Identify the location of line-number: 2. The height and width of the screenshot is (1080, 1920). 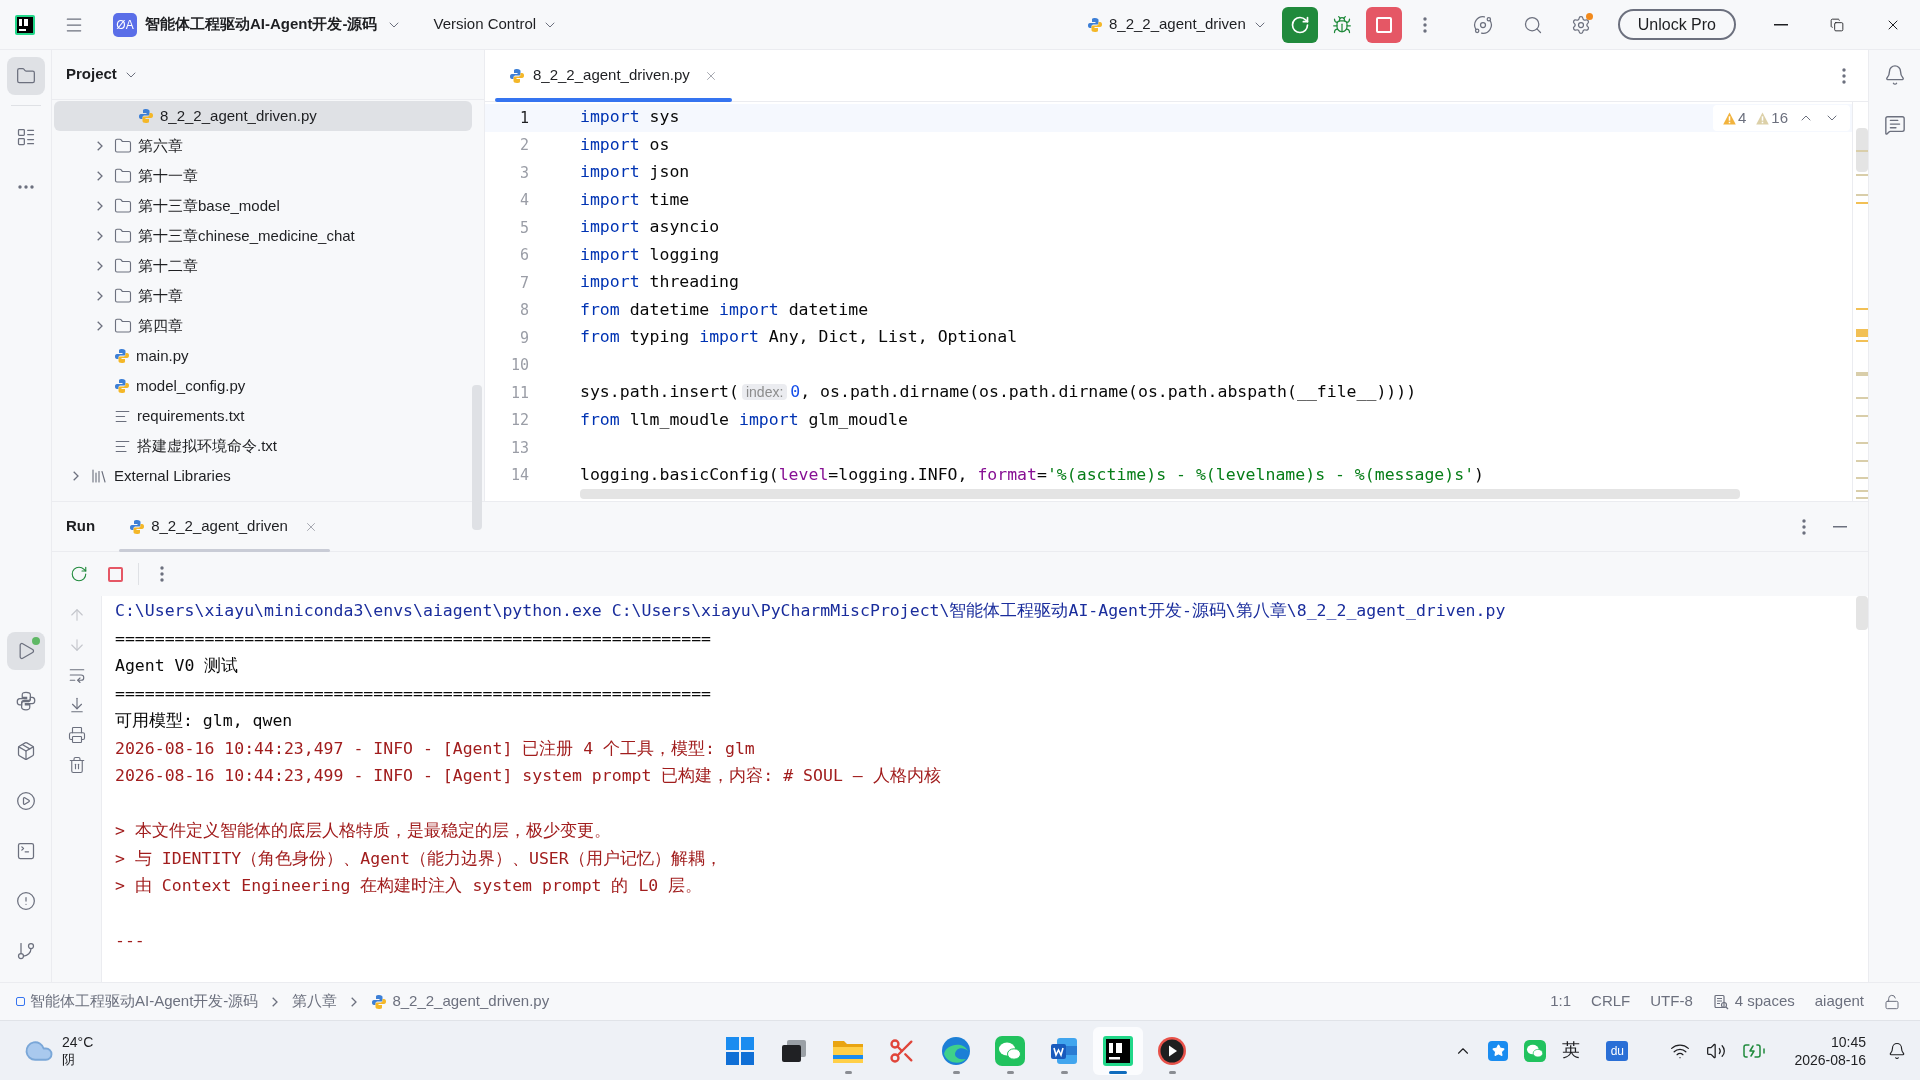
(523, 145).